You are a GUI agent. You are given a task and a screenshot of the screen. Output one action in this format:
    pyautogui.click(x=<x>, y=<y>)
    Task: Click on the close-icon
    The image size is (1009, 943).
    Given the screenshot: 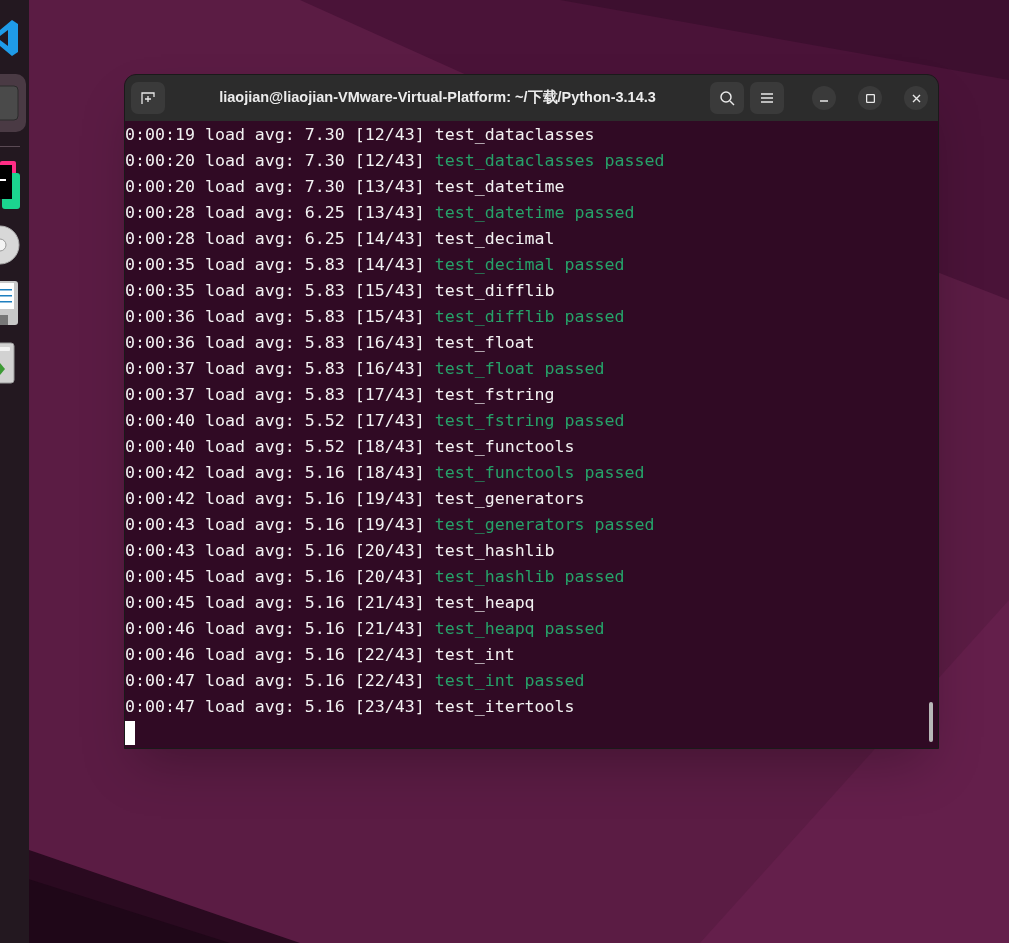 What is the action you would take?
    pyautogui.click(x=916, y=98)
    